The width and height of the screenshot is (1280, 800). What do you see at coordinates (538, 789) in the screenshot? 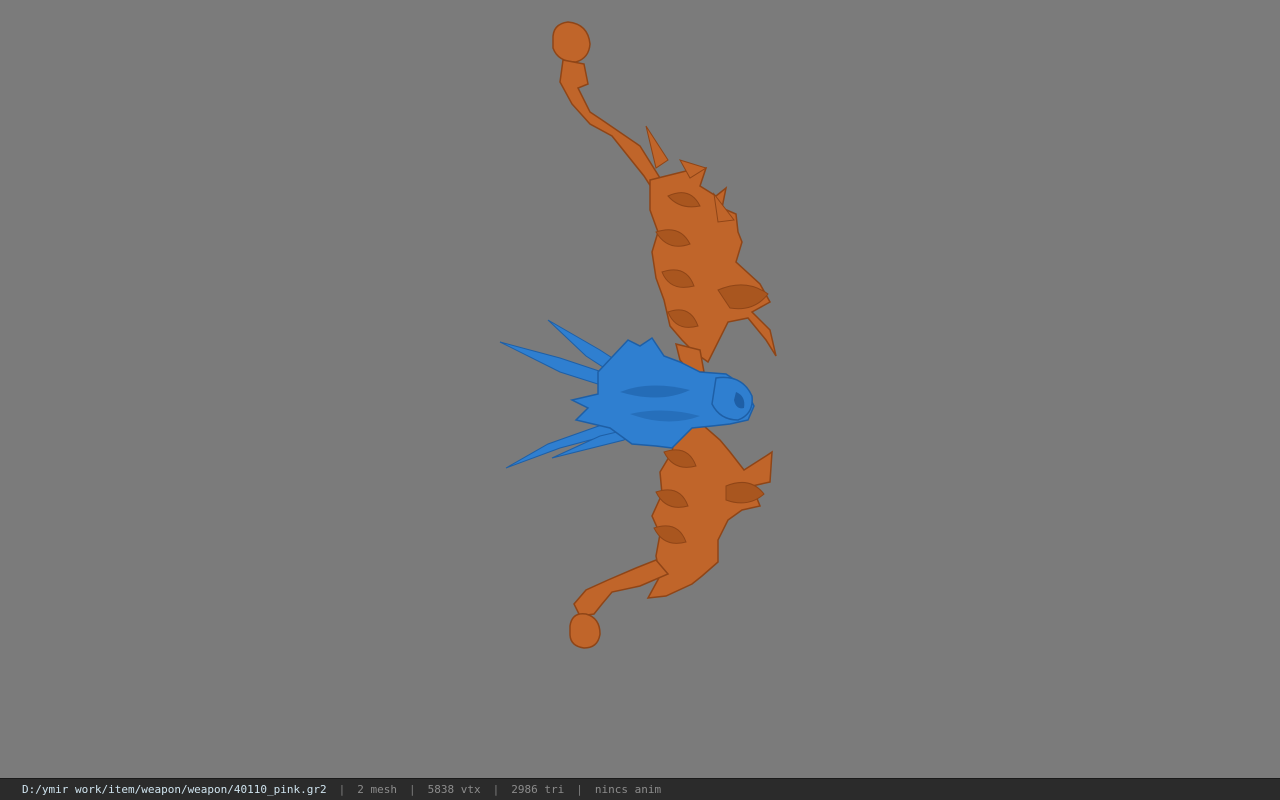
I see `triangle-count: 2986 tri` at bounding box center [538, 789].